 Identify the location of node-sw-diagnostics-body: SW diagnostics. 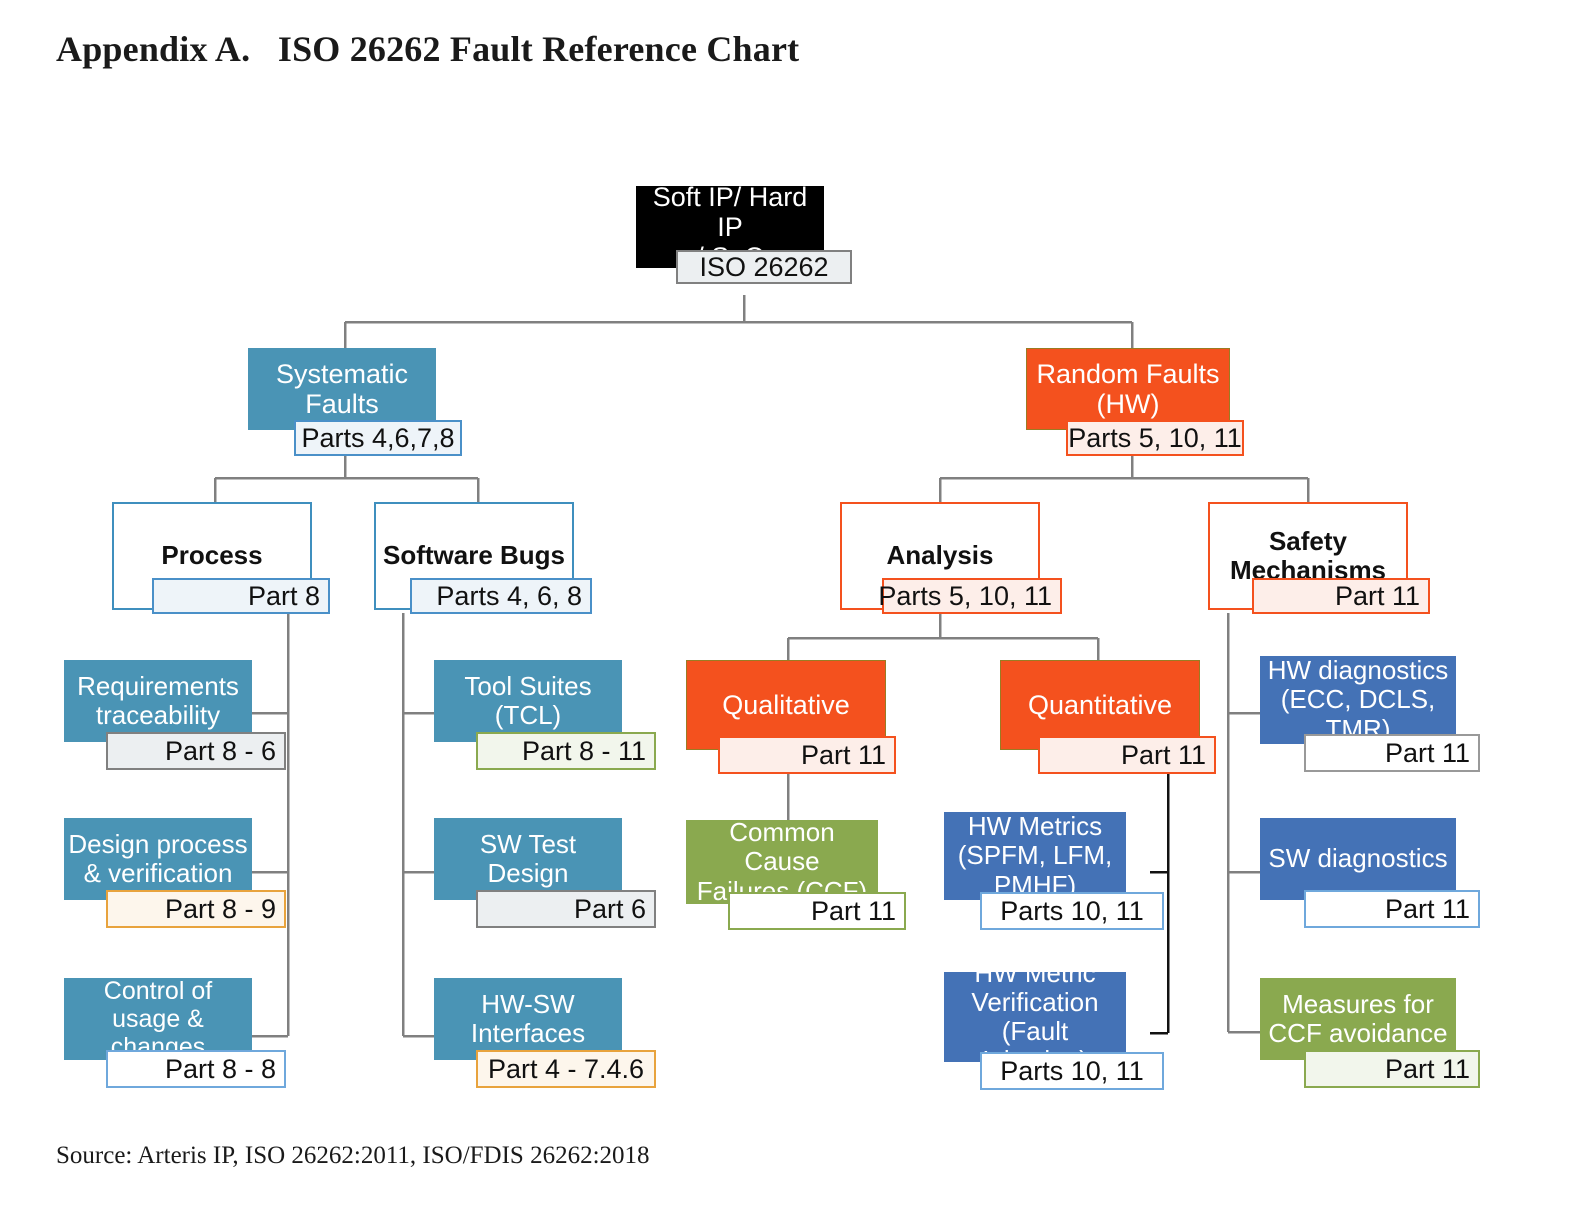
(1358, 859).